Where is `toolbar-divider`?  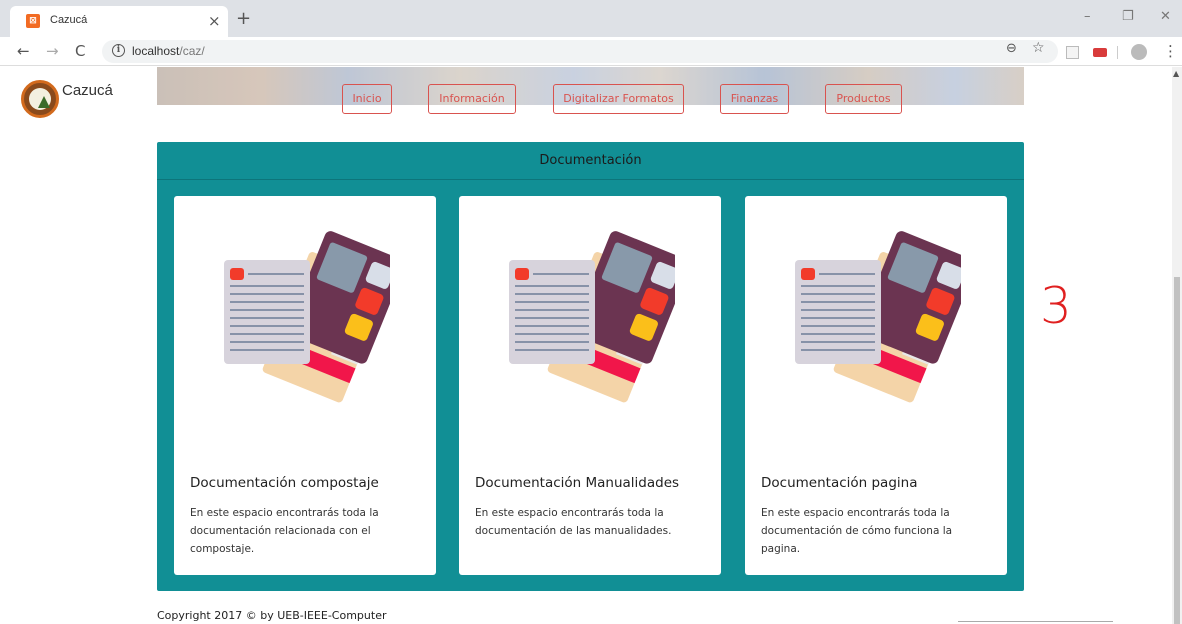
toolbar-divider is located at coordinates (1117, 52).